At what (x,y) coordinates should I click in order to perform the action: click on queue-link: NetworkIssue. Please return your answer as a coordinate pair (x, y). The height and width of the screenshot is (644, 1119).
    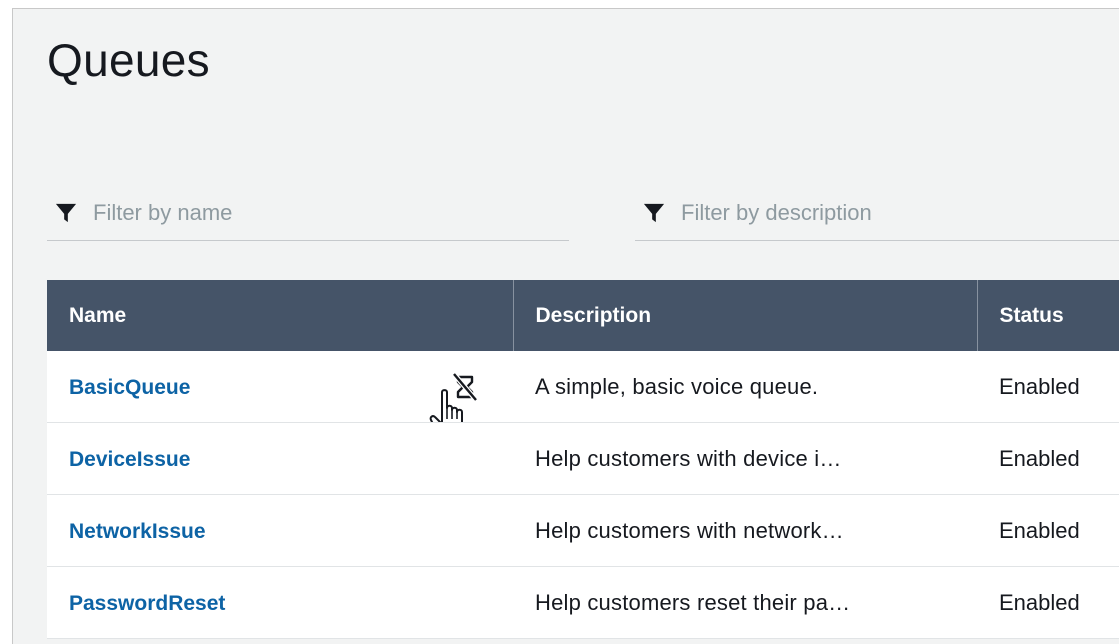
    Looking at the image, I should click on (137, 531).